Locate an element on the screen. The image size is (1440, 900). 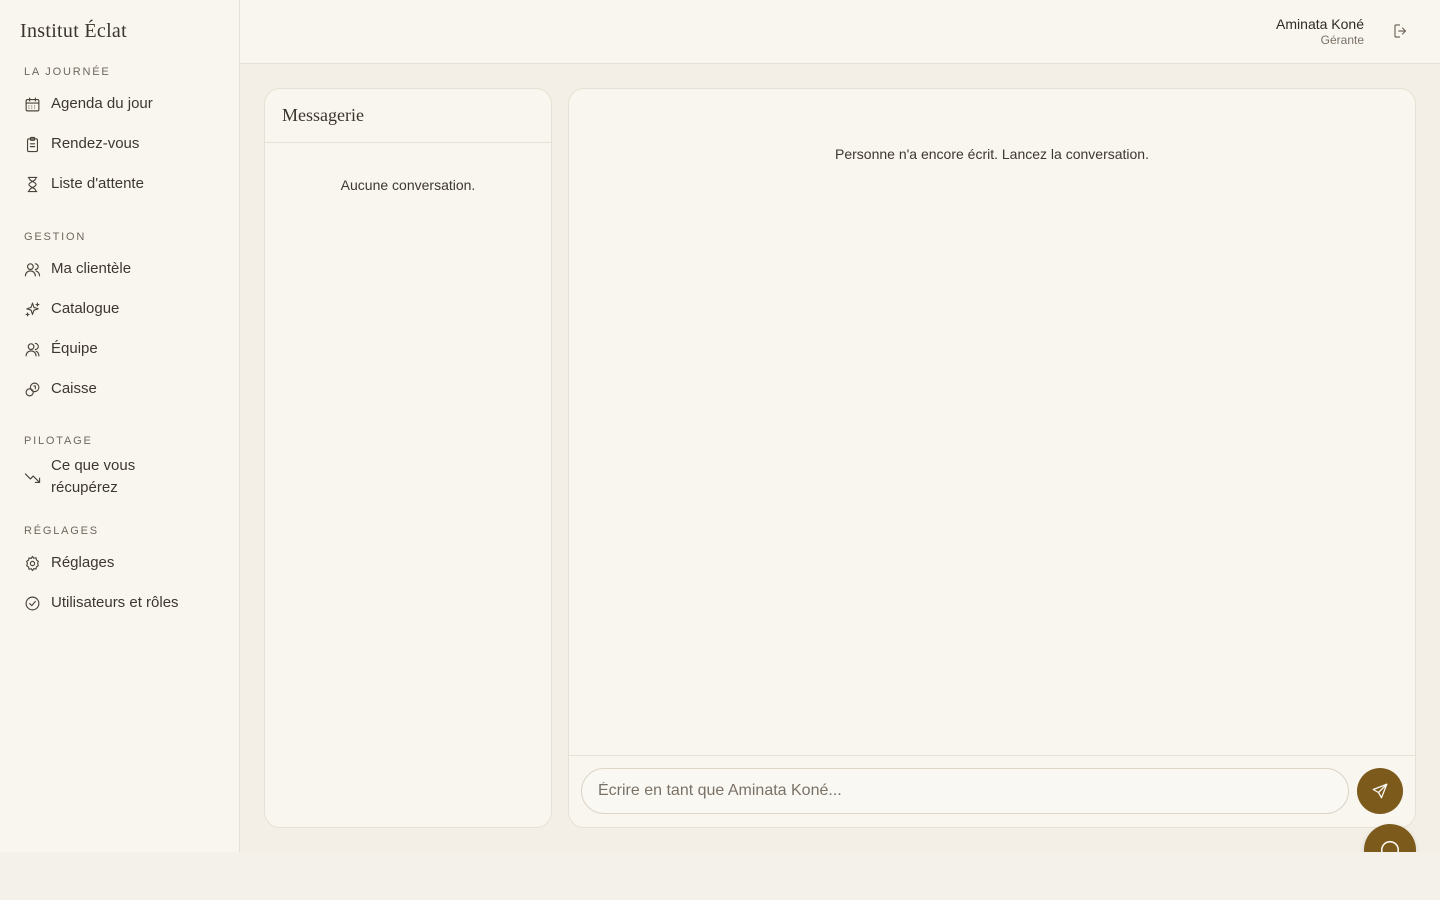
sidebar-item-label: Utilisateurs et rôles is located at coordinates (115, 602).